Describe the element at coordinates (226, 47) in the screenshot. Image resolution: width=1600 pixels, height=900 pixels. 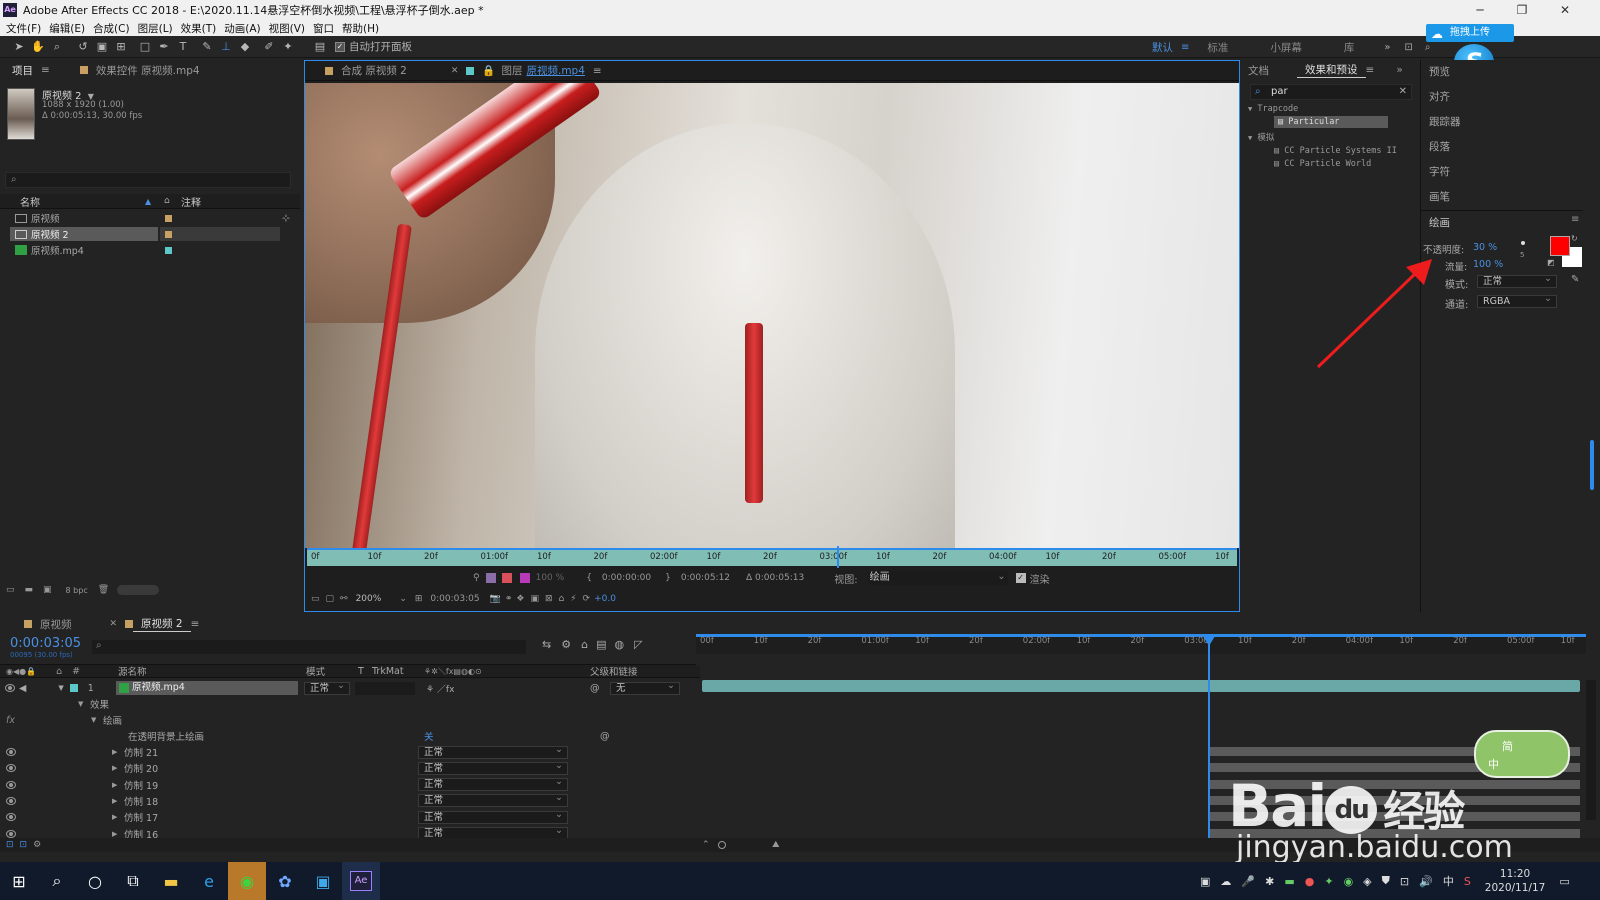
I see `clone-stamp-tool-icon: ⊥` at that location.